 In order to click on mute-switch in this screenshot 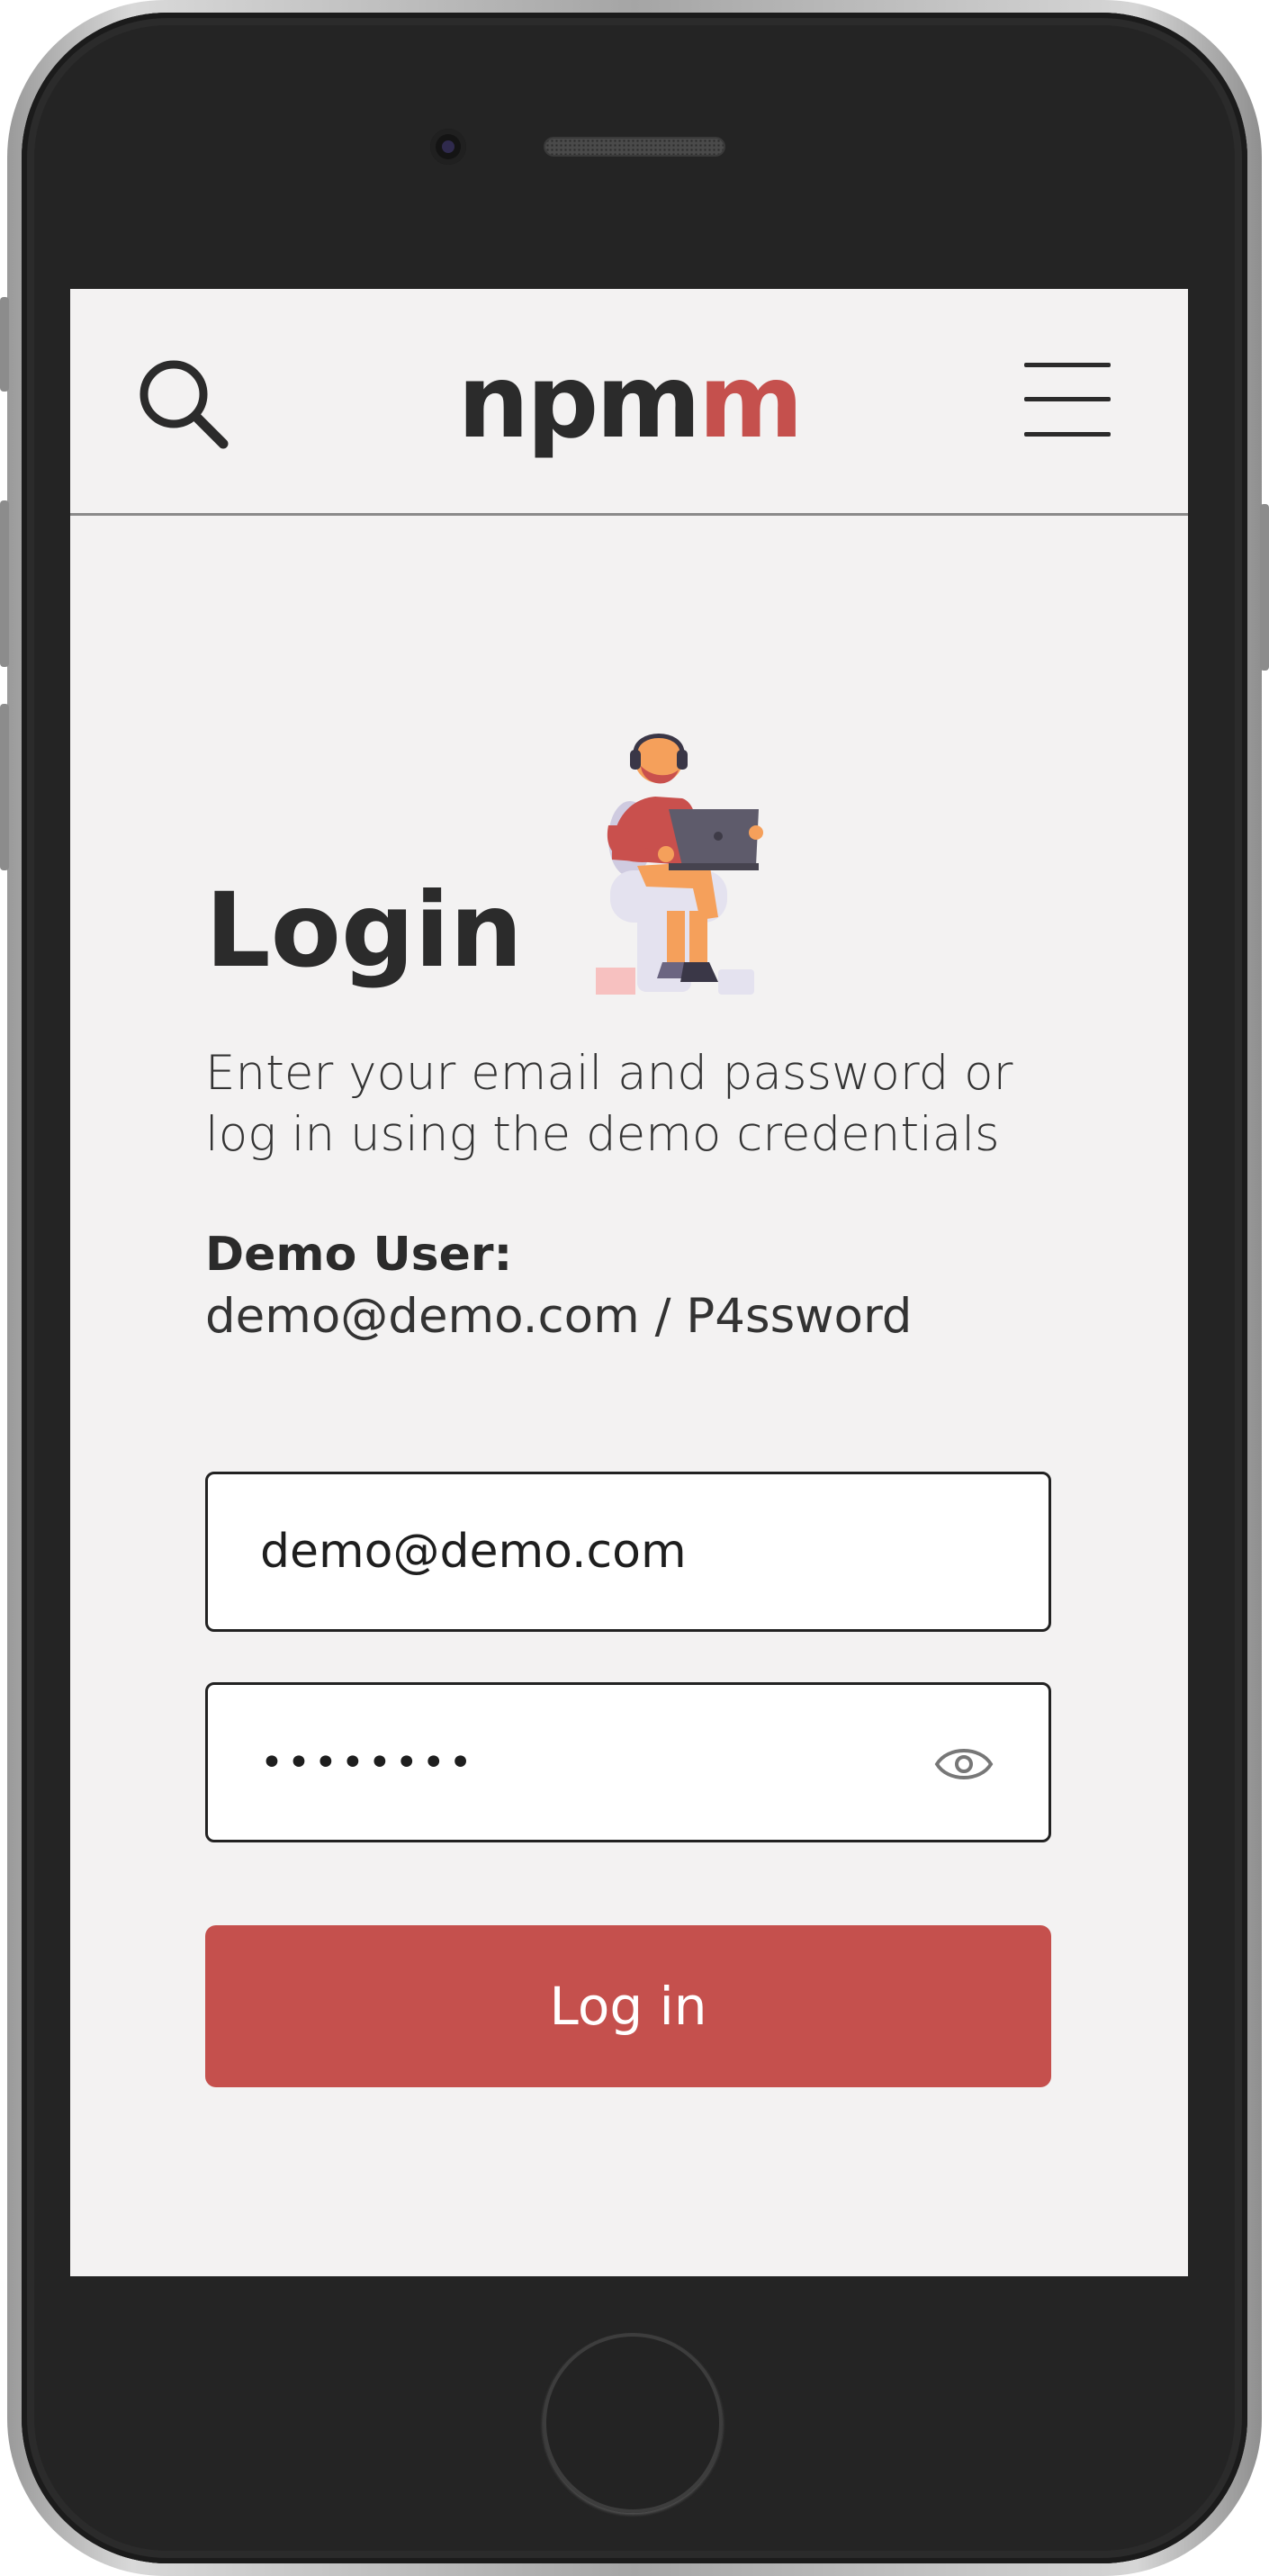, I will do `click(4, 344)`.